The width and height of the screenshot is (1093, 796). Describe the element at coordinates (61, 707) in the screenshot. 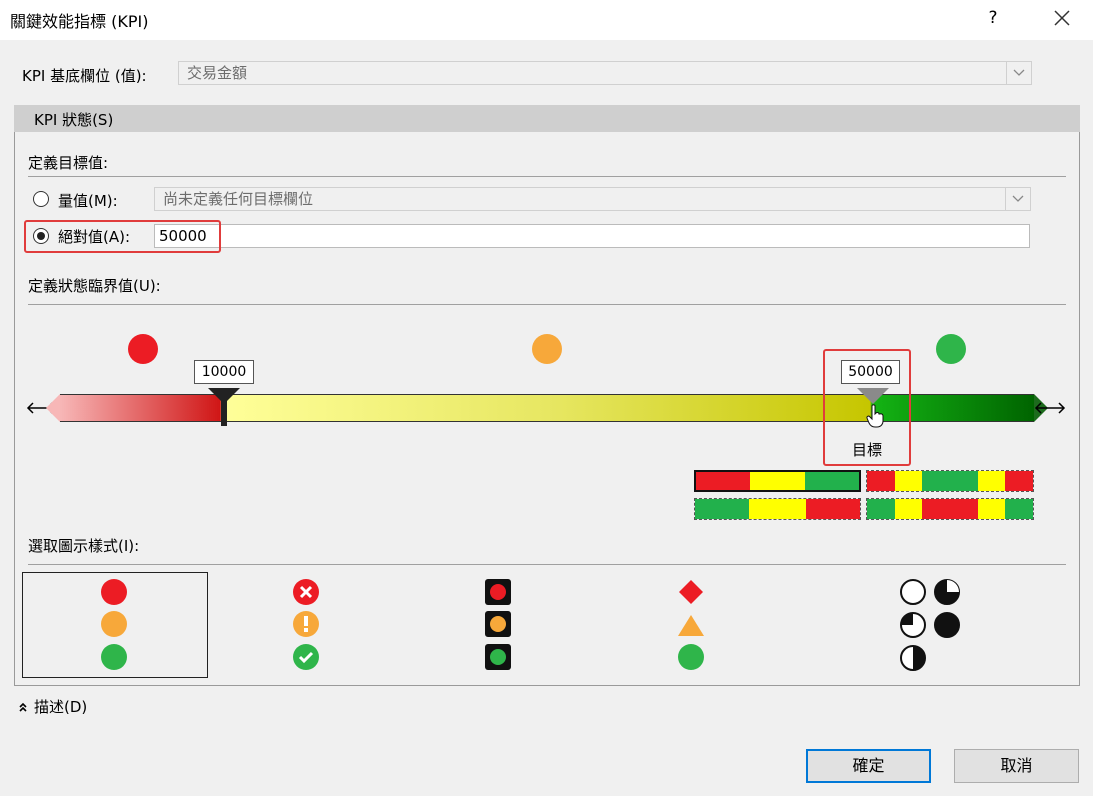

I see `description-label: 描述(D)` at that location.